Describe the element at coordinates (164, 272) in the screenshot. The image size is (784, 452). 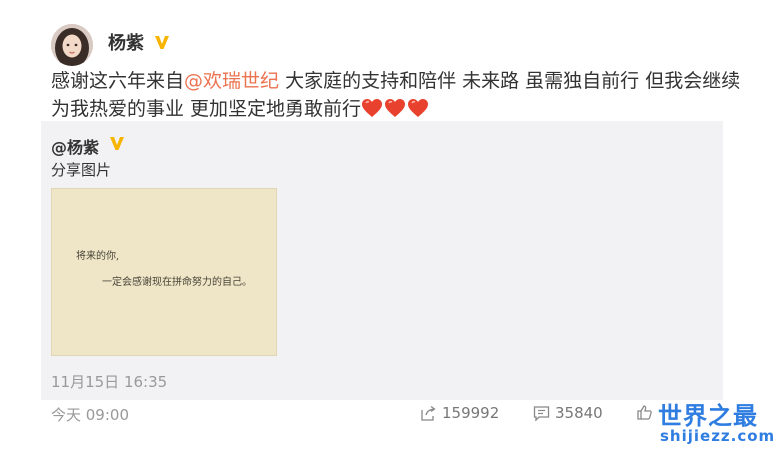
I see `shared-image: 将来的你, 一定会感谢现在拼命努力的自己。` at that location.